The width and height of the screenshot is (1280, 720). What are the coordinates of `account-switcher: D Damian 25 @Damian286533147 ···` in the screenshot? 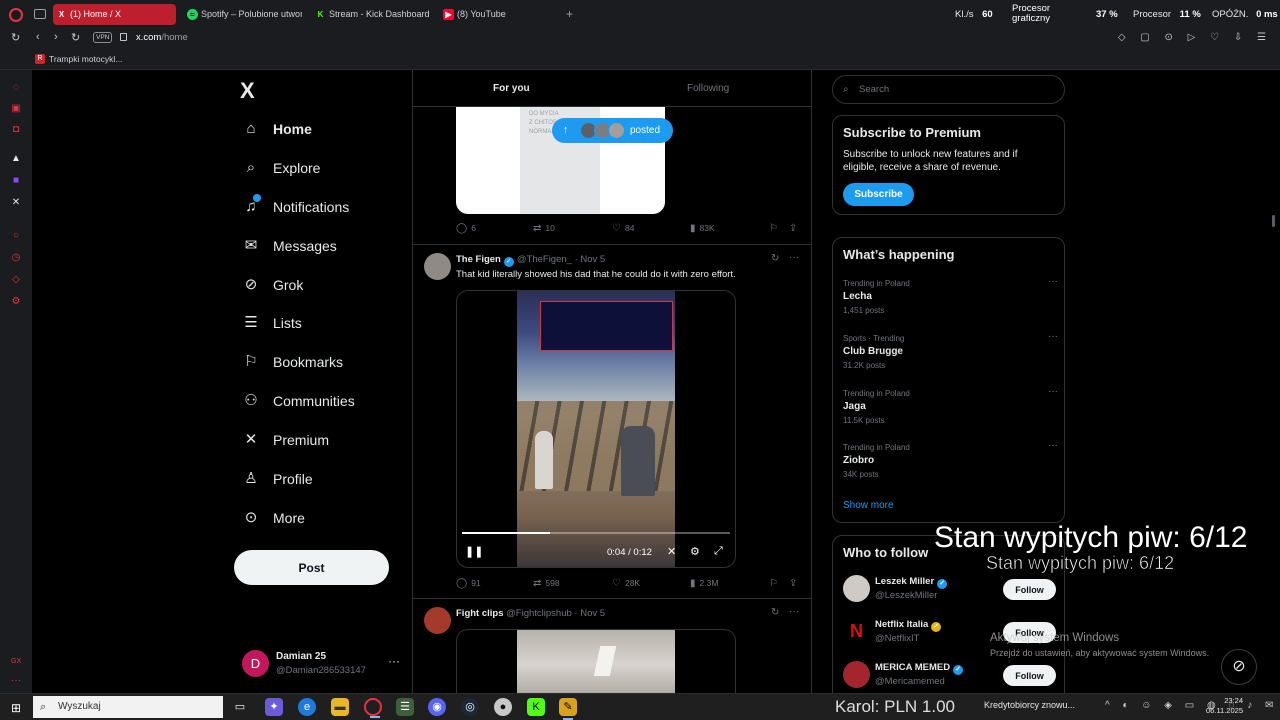 It's located at (322, 664).